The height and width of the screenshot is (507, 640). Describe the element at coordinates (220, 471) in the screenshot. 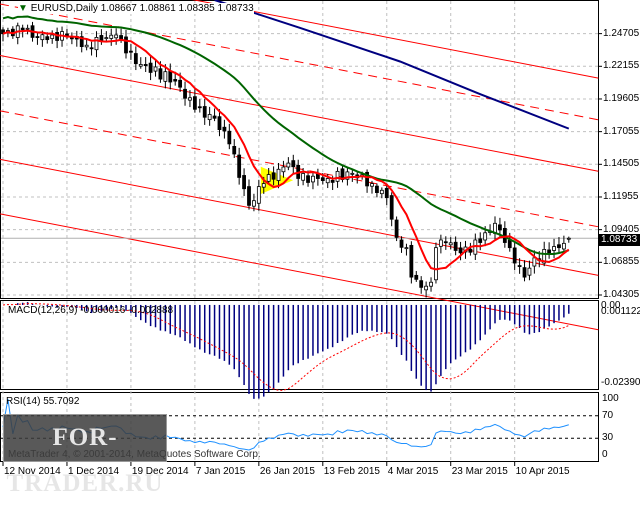

I see `date-label: 7 Jan 2015` at that location.